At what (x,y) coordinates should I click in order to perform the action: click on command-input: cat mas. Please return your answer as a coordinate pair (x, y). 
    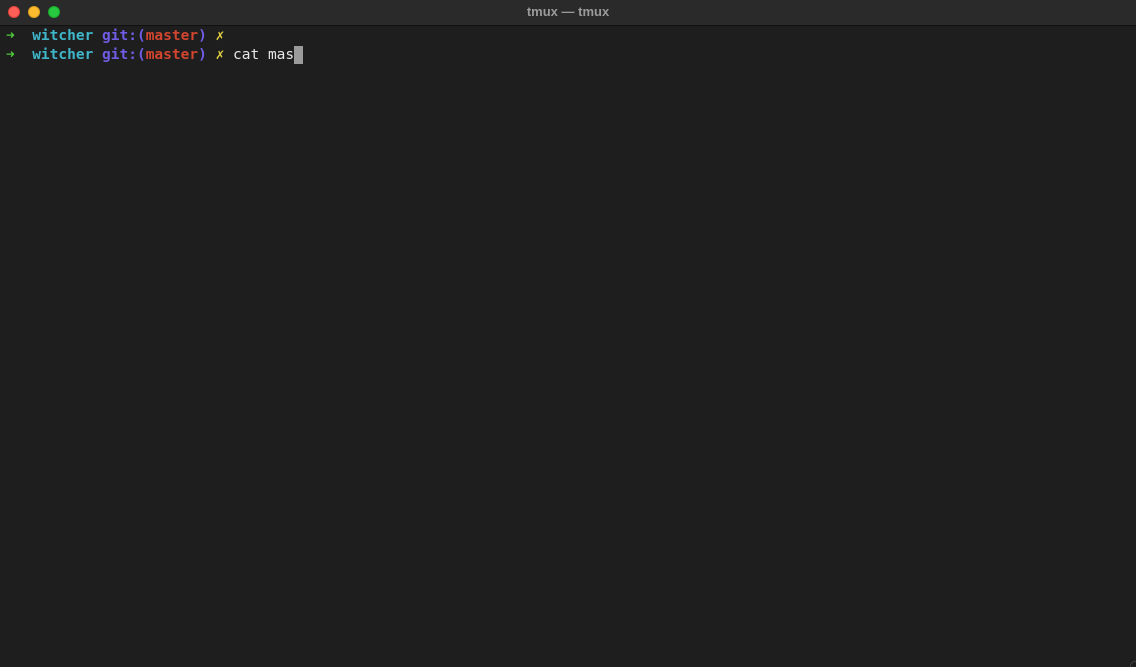
    Looking at the image, I should click on (263, 55).